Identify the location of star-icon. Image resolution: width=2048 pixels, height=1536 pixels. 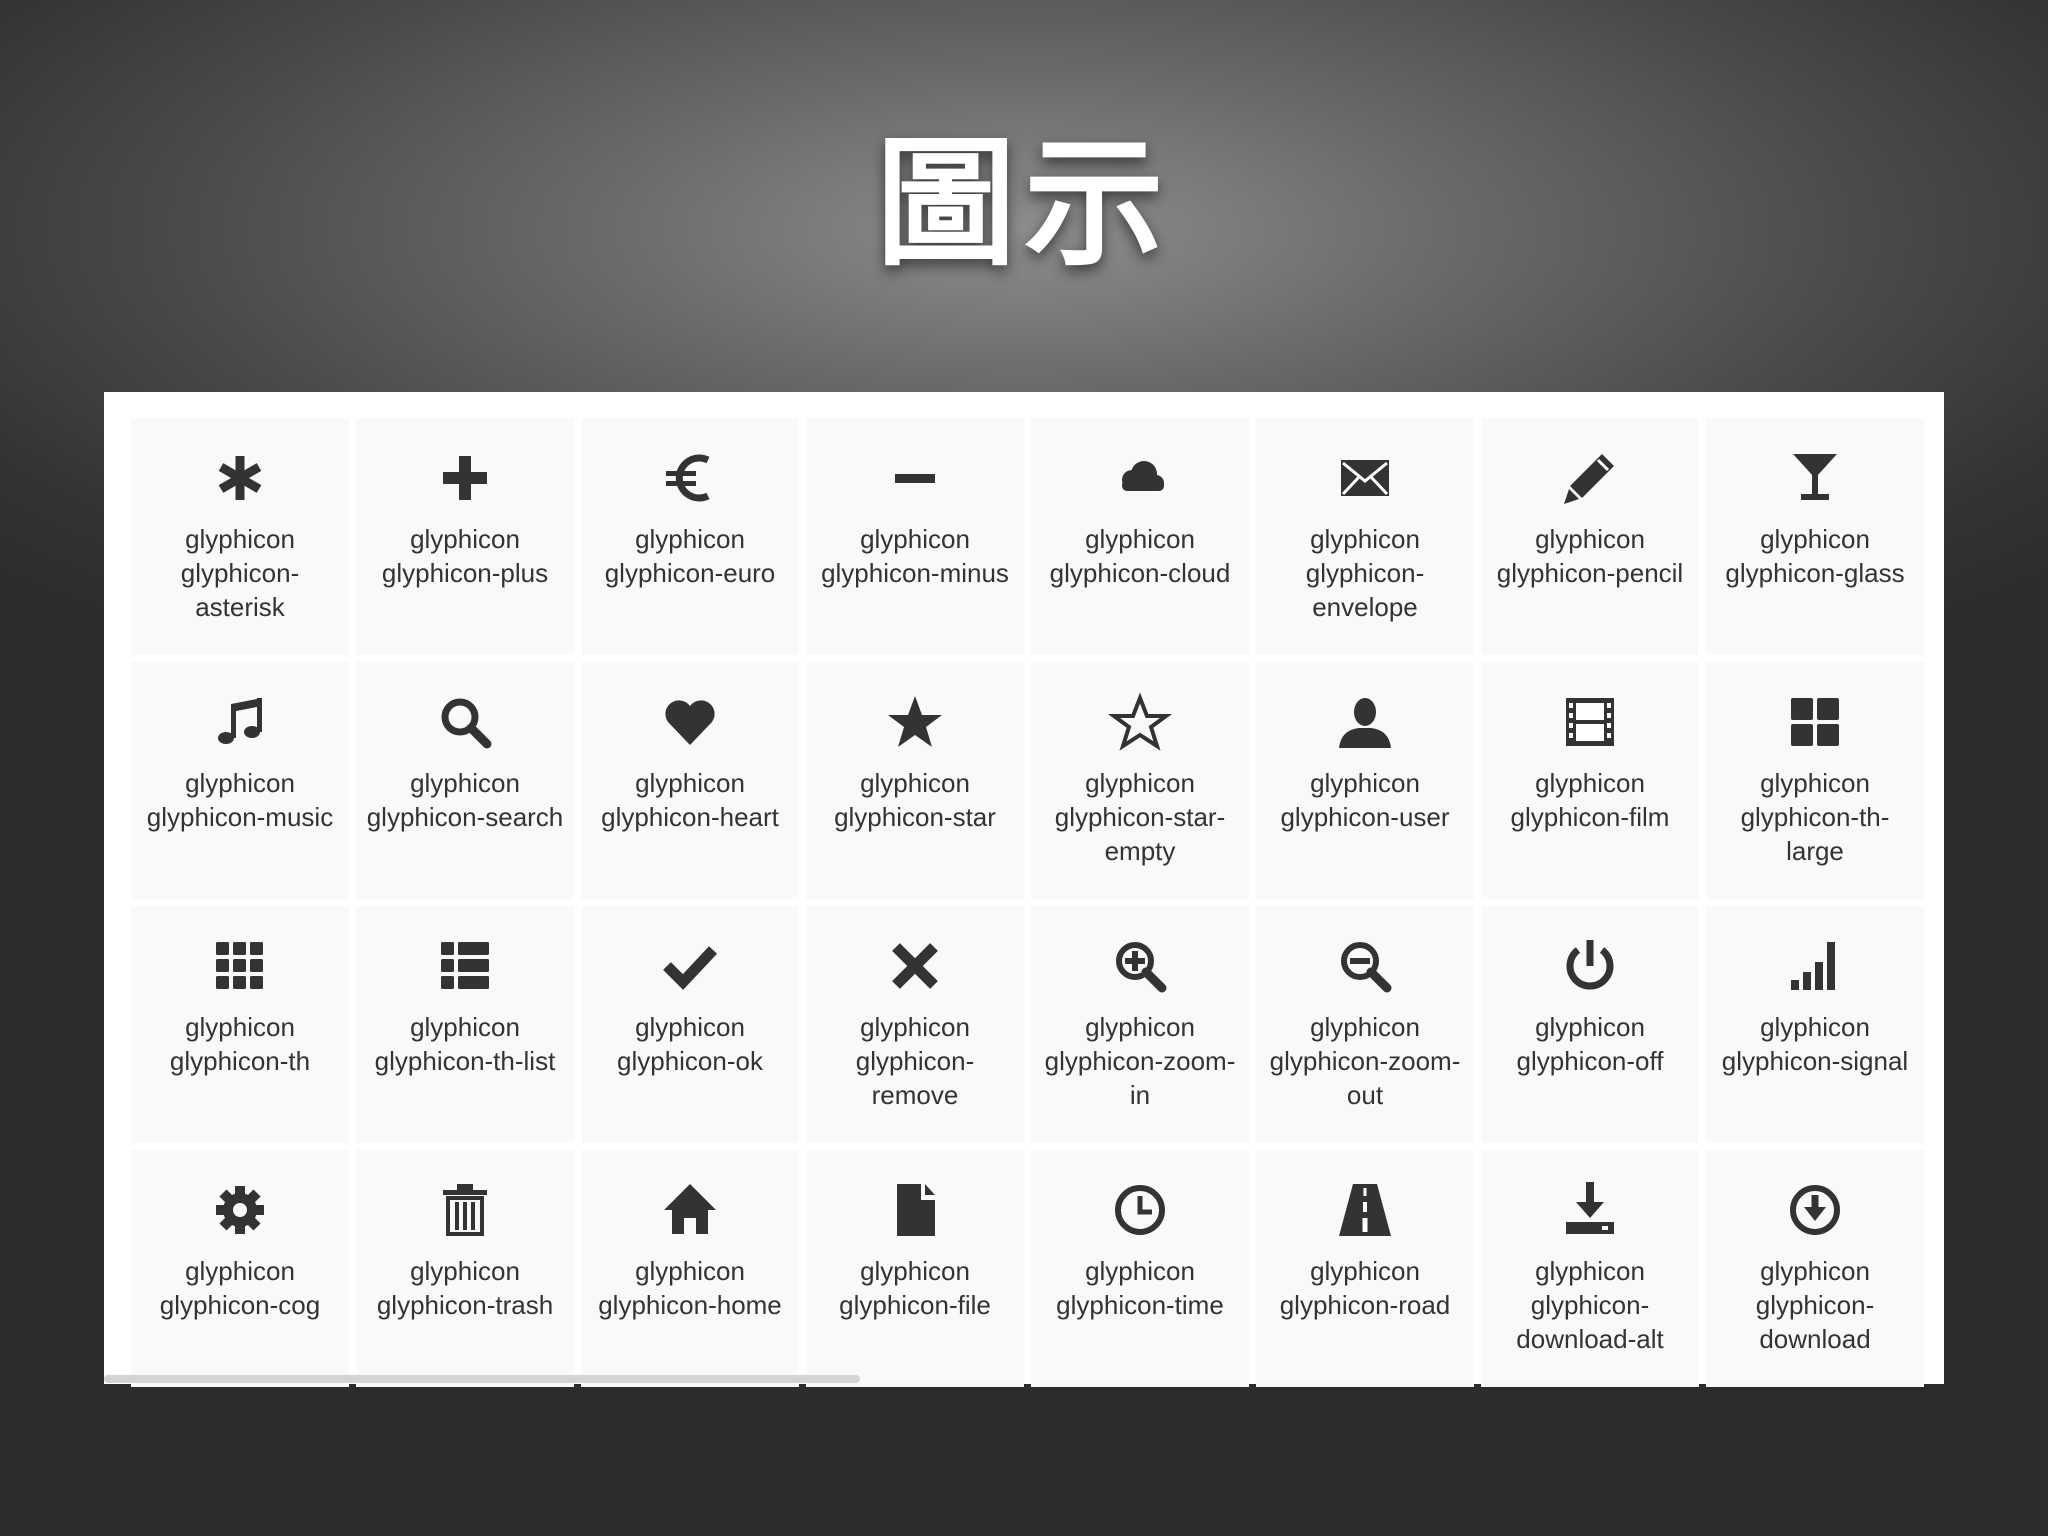
(915, 722).